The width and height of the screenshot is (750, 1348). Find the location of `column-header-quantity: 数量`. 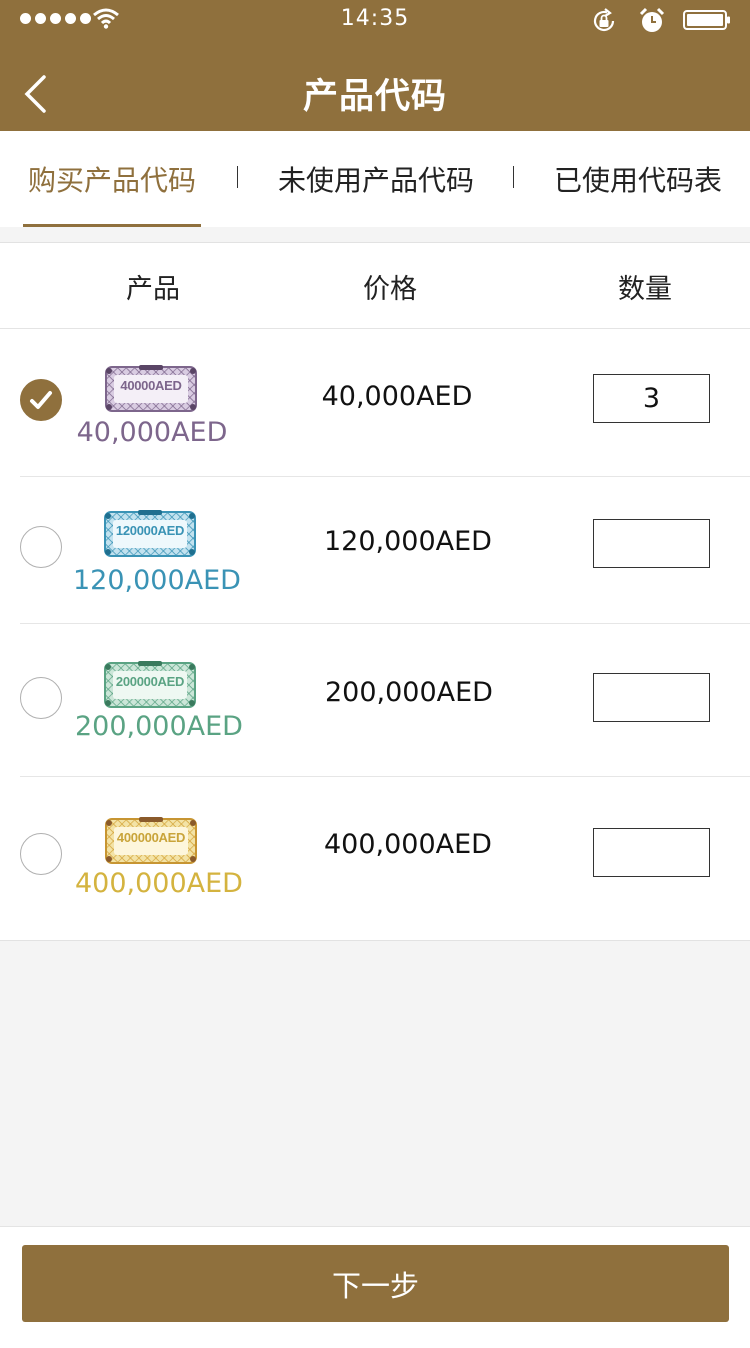

column-header-quantity: 数量 is located at coordinates (645, 289).